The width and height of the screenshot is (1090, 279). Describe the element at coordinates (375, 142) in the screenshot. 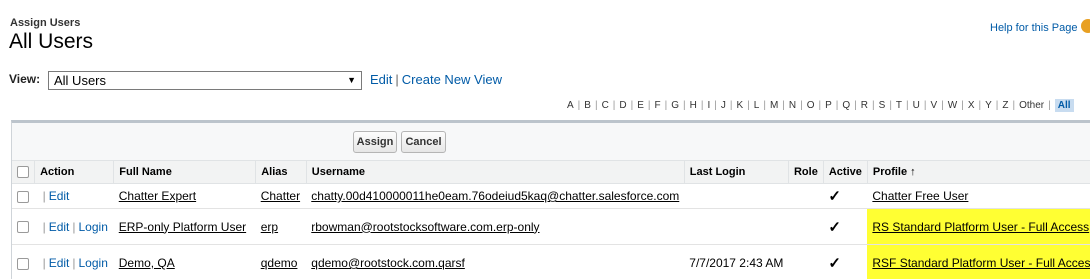

I see `assign-button: Assign` at that location.